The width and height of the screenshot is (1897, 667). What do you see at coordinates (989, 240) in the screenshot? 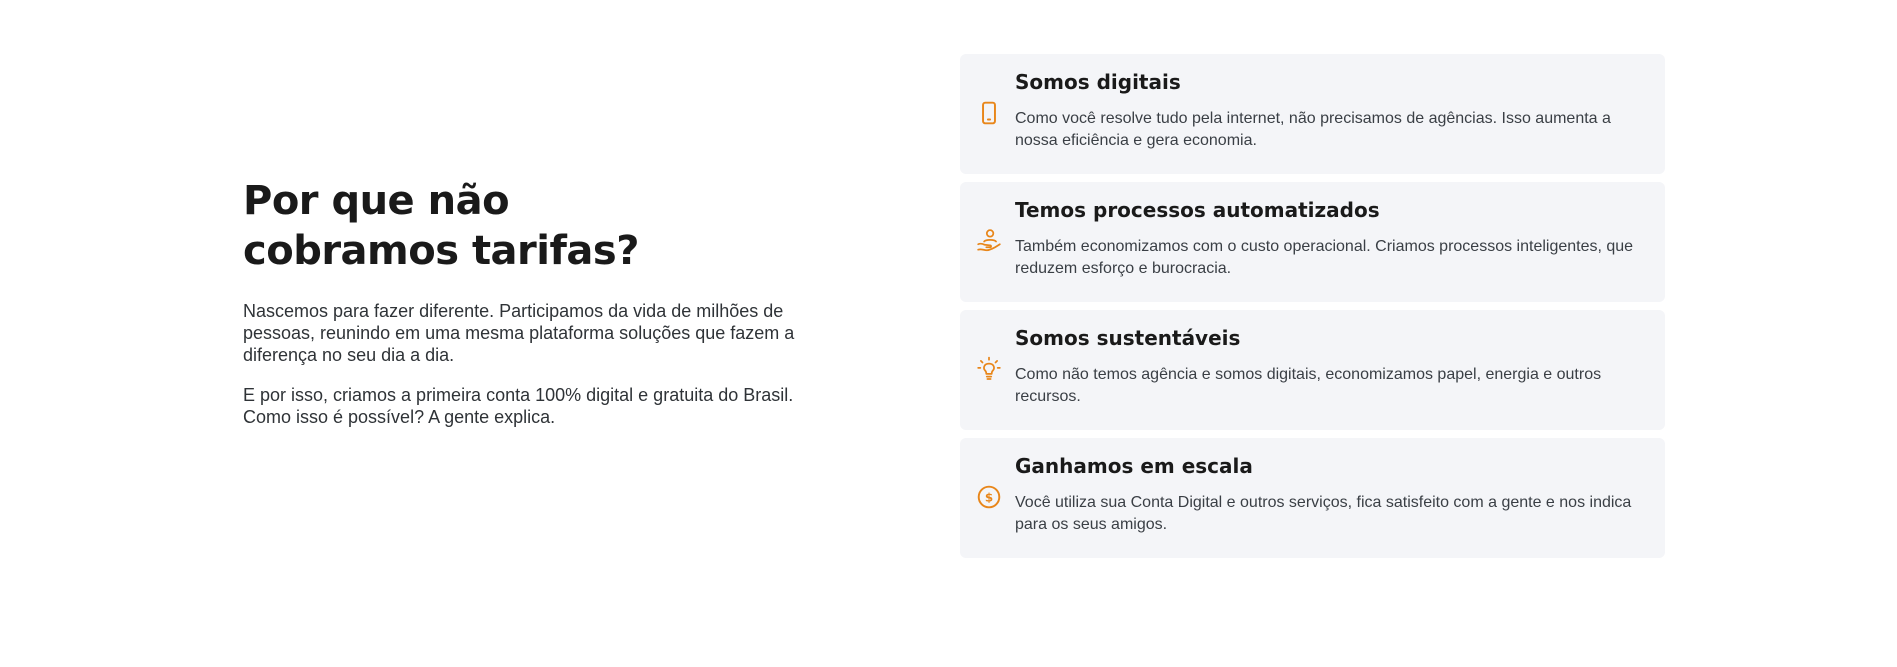
I see `hand-user-icon` at bounding box center [989, 240].